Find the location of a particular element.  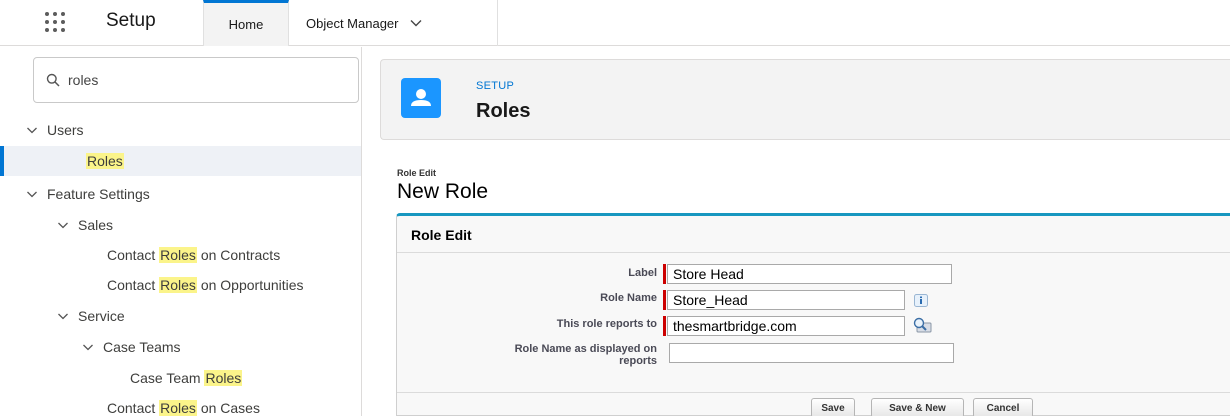

label-field-label: Label is located at coordinates (642, 273).